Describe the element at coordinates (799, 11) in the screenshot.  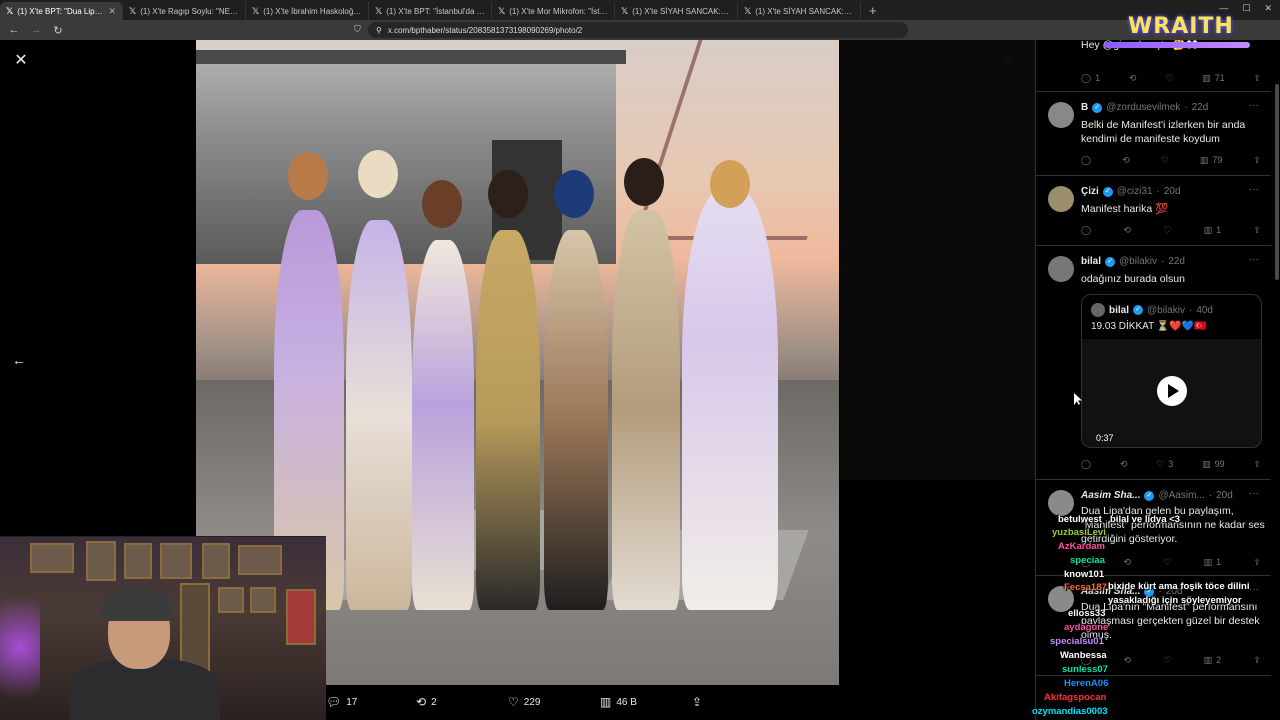
I see `browser-tab: 𝕏(1) X'te SİYAH SANCAK: "🇹🇷 Adana'` at that location.